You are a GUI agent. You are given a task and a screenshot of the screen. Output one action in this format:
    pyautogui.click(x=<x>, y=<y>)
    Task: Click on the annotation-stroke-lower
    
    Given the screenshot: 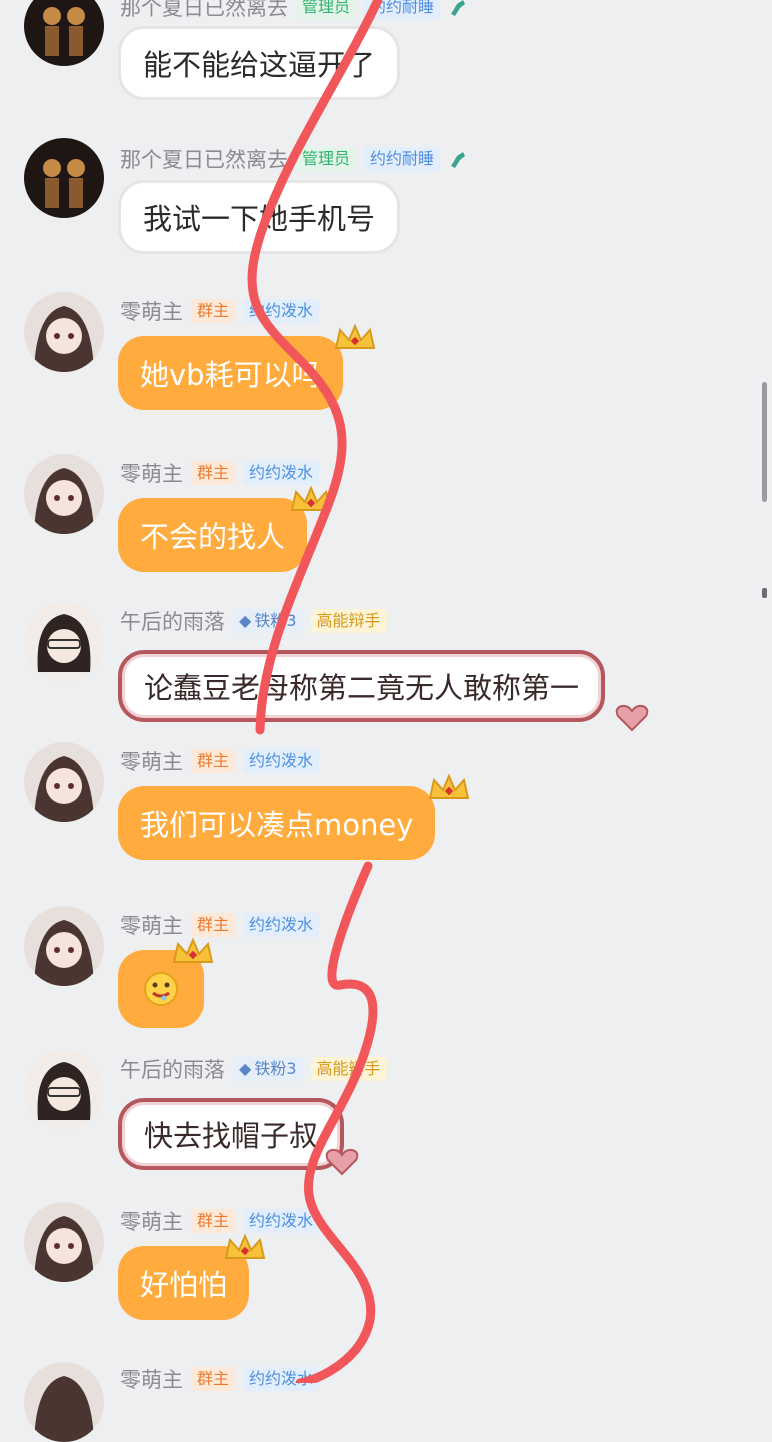 What is the action you would take?
    pyautogui.click(x=336, y=1122)
    